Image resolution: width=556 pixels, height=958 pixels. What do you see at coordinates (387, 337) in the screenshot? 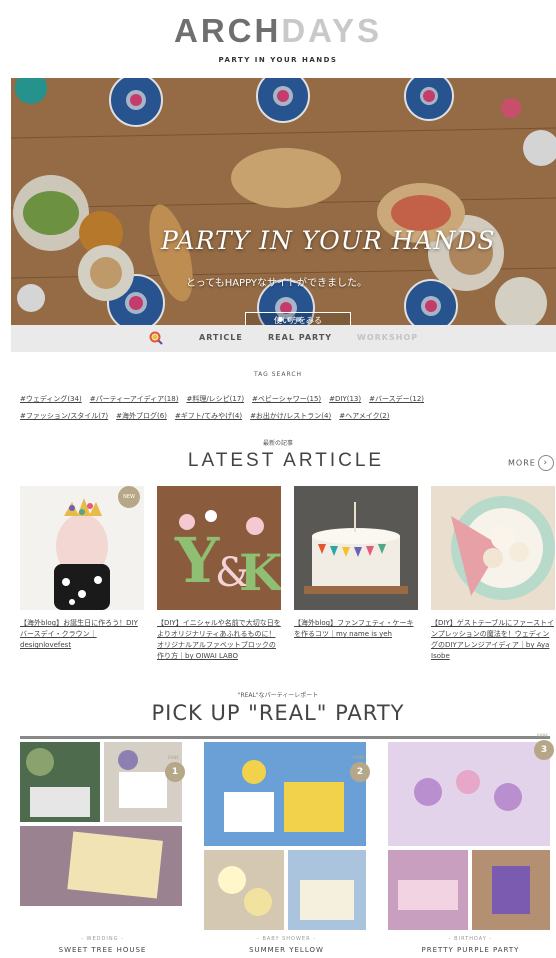
I see `nav-item-workshop: WORKSHOP` at bounding box center [387, 337].